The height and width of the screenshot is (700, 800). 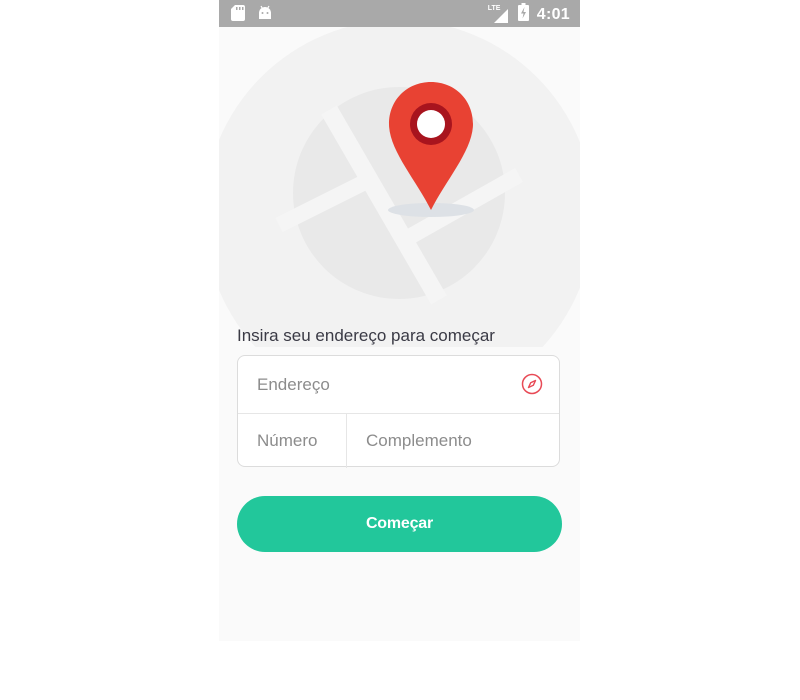 I want to click on status-bar: LTE 4:01, so click(x=399, y=13).